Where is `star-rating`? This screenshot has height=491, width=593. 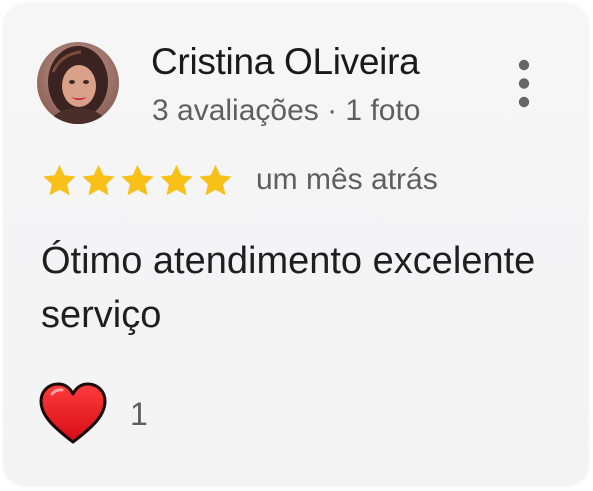
star-rating is located at coordinates (137, 181).